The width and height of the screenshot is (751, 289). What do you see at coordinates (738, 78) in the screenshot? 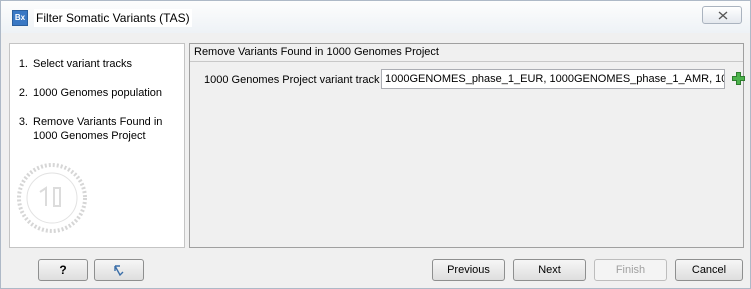
I see `add-plus-icon` at bounding box center [738, 78].